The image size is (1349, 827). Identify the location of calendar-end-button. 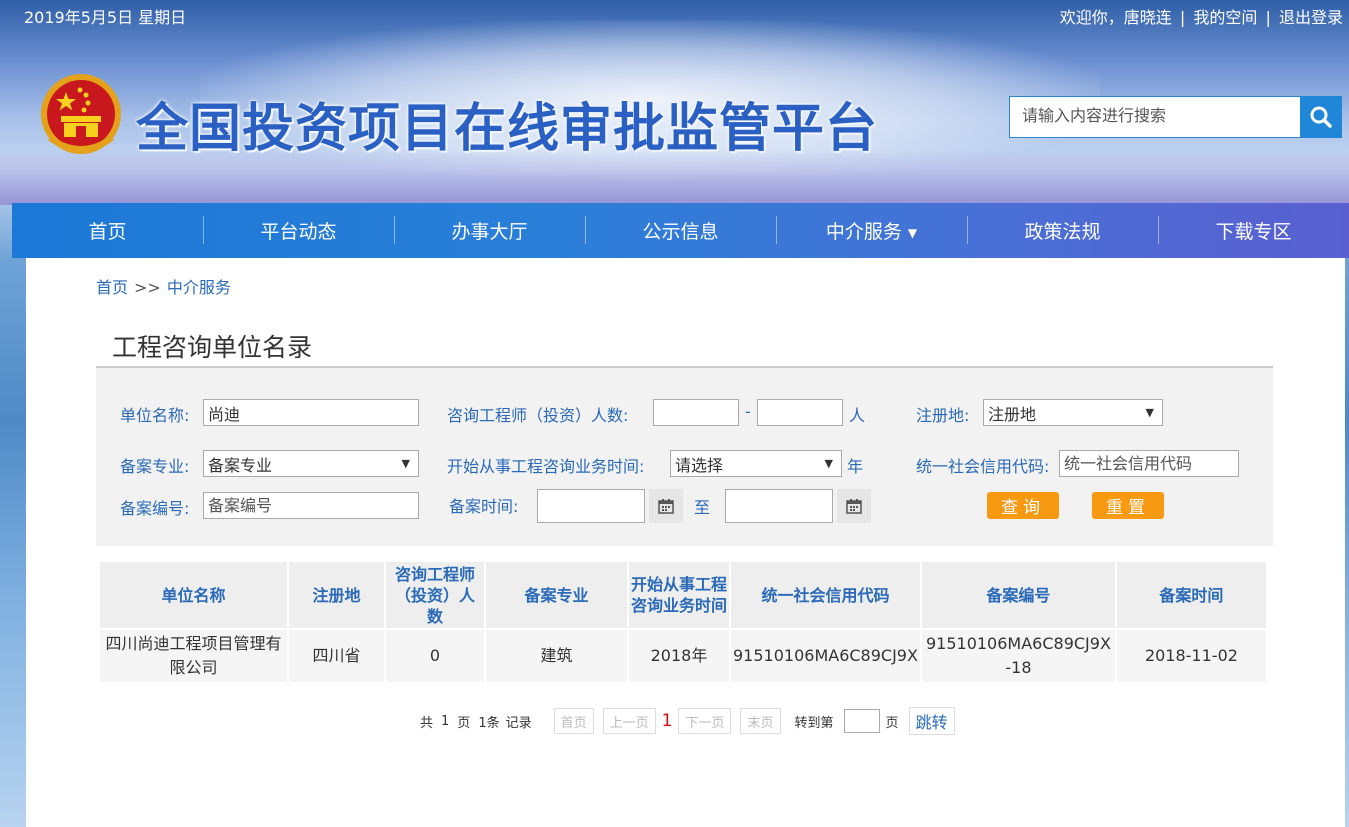
(854, 506).